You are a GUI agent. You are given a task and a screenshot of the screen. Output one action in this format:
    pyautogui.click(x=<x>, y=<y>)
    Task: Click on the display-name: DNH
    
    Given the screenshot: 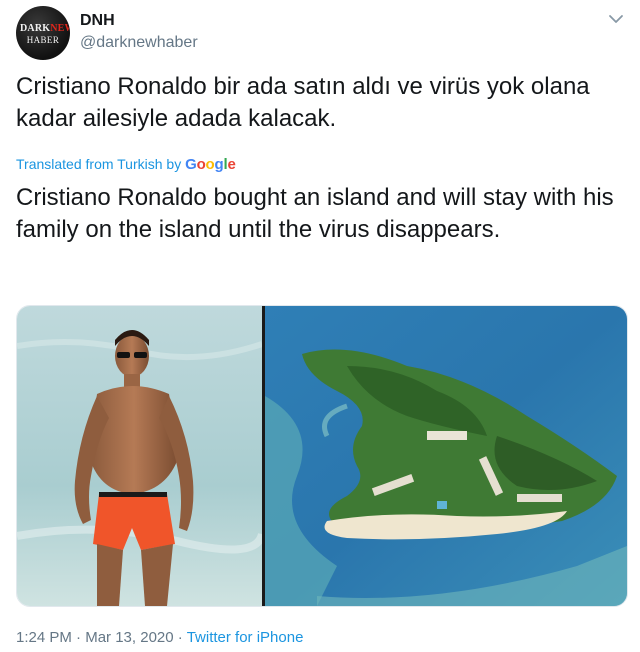 What is the action you would take?
    pyautogui.click(x=97, y=21)
    